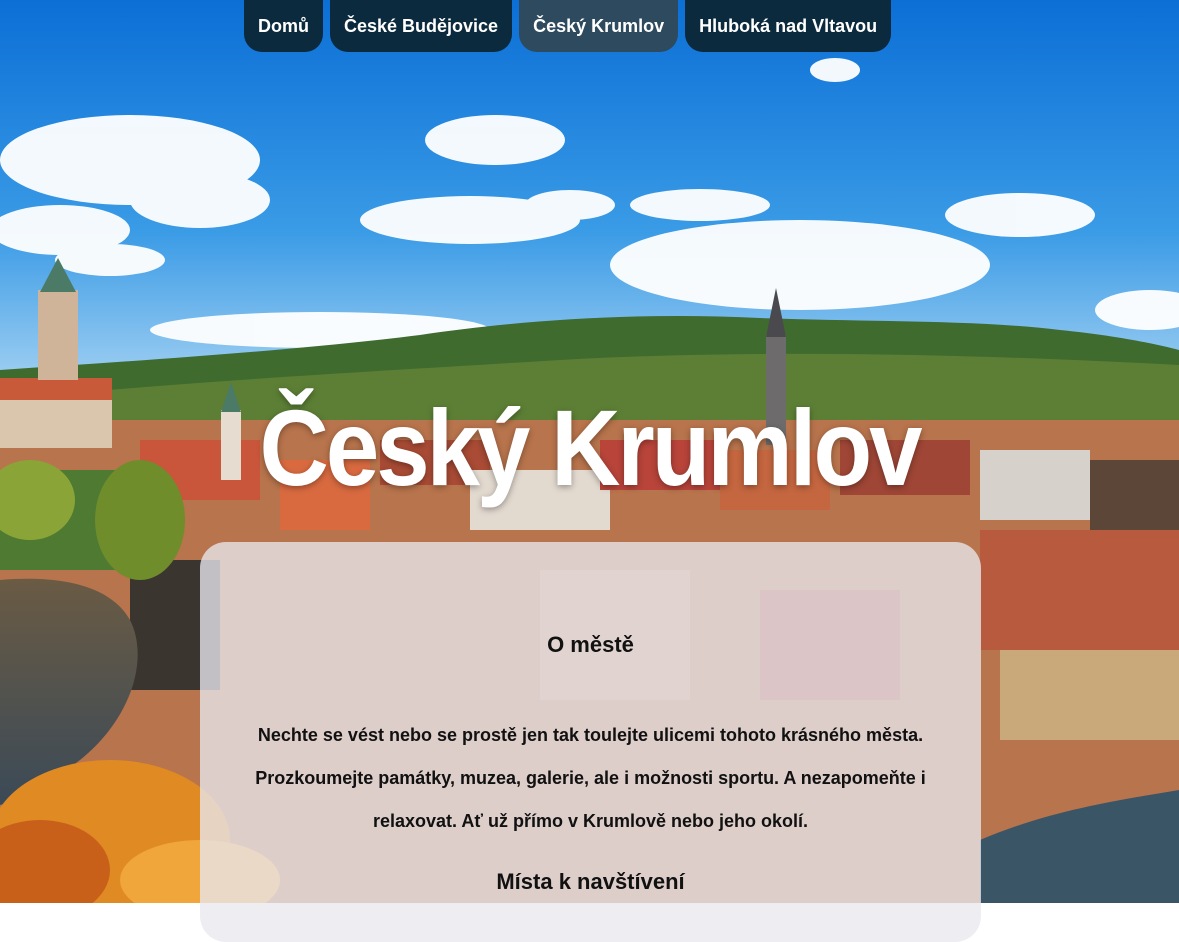 This screenshot has height=942, width=1179. I want to click on nav-item-home: Domů, so click(283, 26).